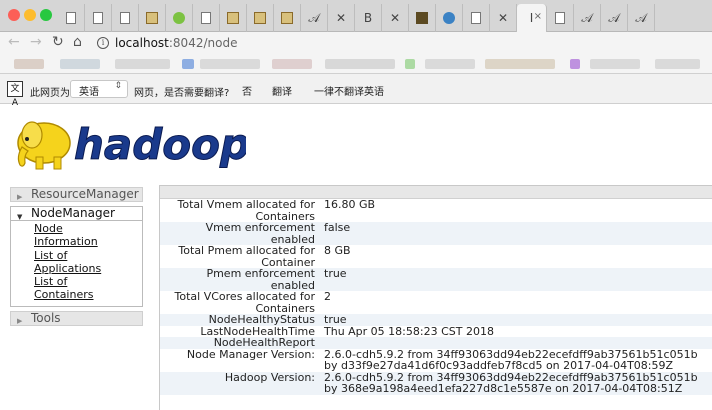 The height and width of the screenshot is (410, 712). Describe the element at coordinates (160, 144) in the screenshot. I see `logo-text: hadoop` at that location.